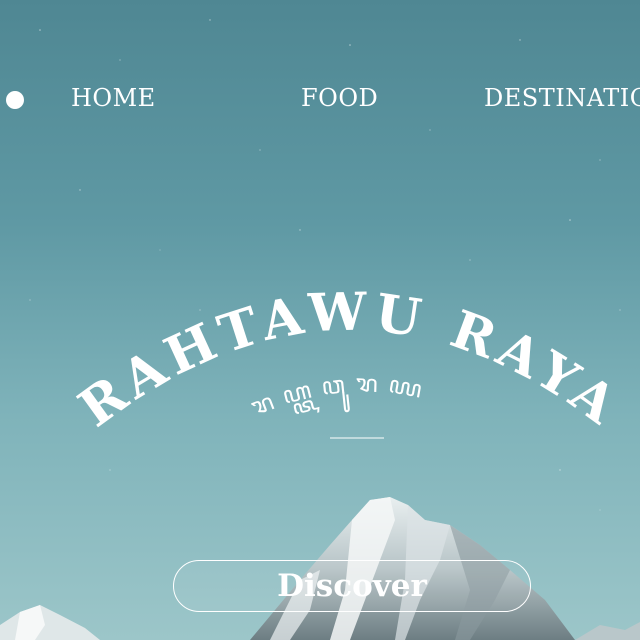 The height and width of the screenshot is (640, 640). What do you see at coordinates (340, 395) in the screenshot?
I see `hero-title-javanese: ꦫꦲ꧀ꦠꦮꦸꦫꦪ` at bounding box center [340, 395].